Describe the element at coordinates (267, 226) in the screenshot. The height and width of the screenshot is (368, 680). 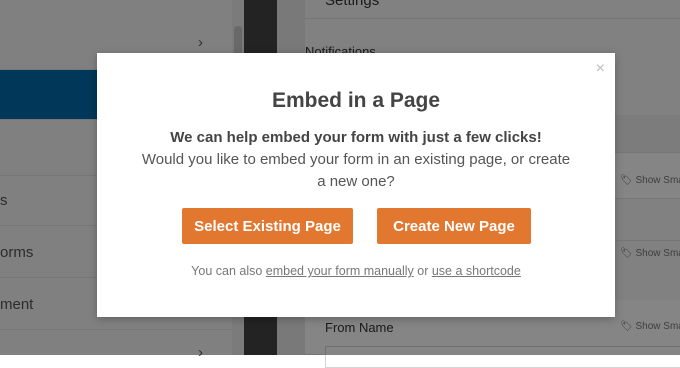
I see `select-existing-page-button: Select Existing Page` at that location.